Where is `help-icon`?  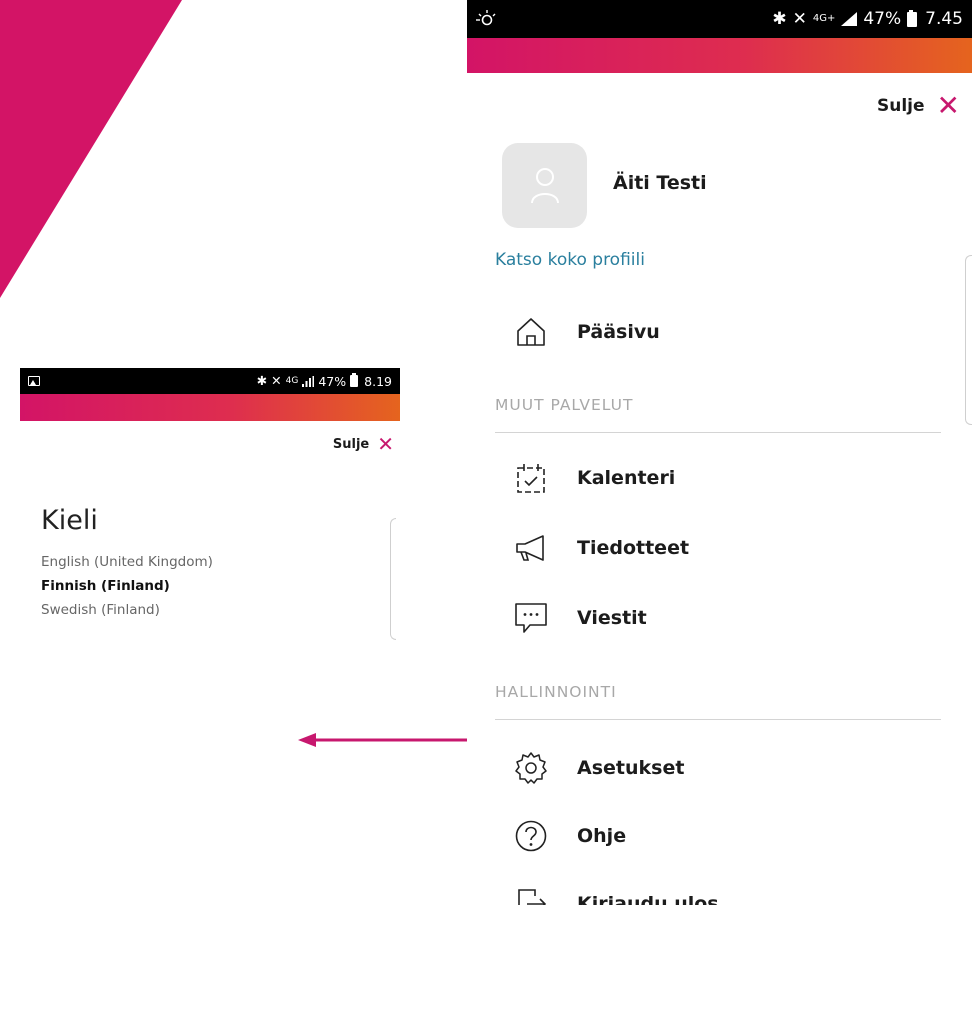 help-icon is located at coordinates (531, 836).